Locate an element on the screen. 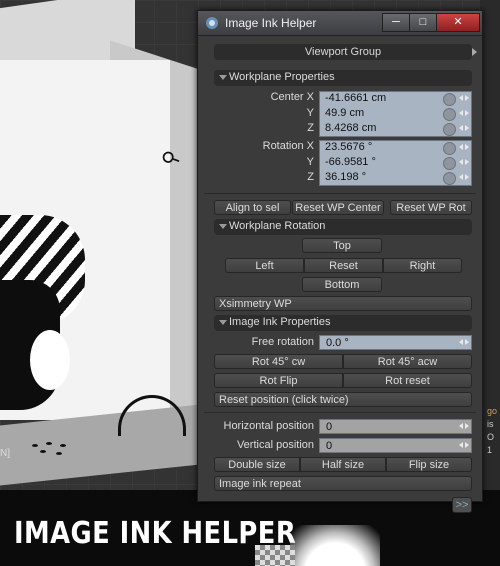 This screenshot has width=500, height=566. reset-rotation-button: Reset is located at coordinates (343, 265).